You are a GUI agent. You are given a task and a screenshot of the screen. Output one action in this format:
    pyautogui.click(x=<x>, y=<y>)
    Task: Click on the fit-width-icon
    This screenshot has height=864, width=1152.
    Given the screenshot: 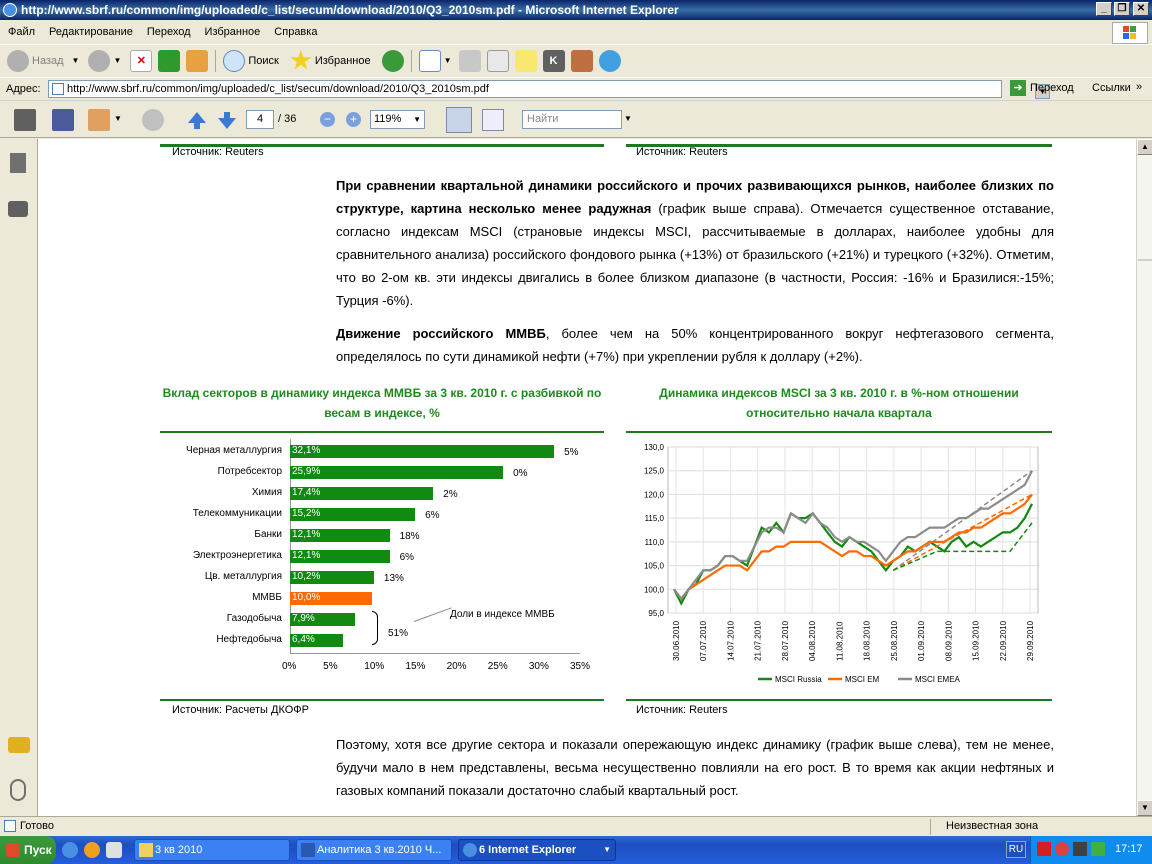 What is the action you would take?
    pyautogui.click(x=493, y=120)
    